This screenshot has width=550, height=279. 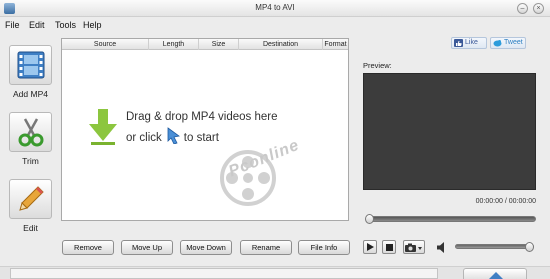 What do you see at coordinates (37, 25) in the screenshot?
I see `menu-edit: Edit` at bounding box center [37, 25].